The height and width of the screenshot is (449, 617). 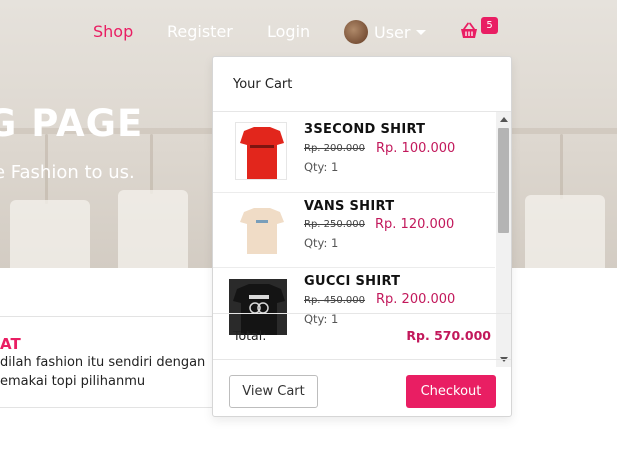 What do you see at coordinates (273, 391) in the screenshot?
I see `view-cart-button: View Cart` at bounding box center [273, 391].